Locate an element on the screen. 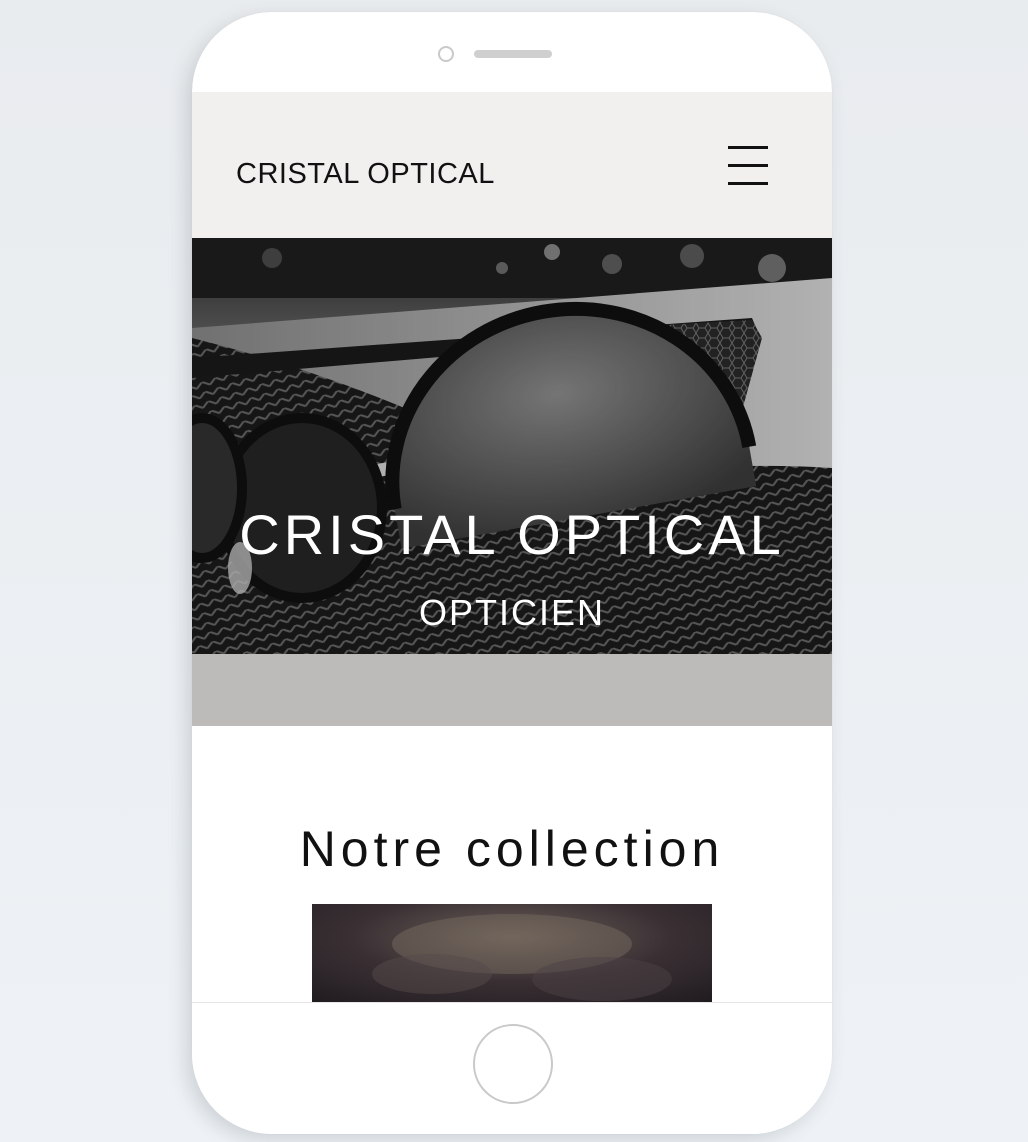 The width and height of the screenshot is (1028, 1142). site-brand: CRISTAL OPTICAL is located at coordinates (365, 174).